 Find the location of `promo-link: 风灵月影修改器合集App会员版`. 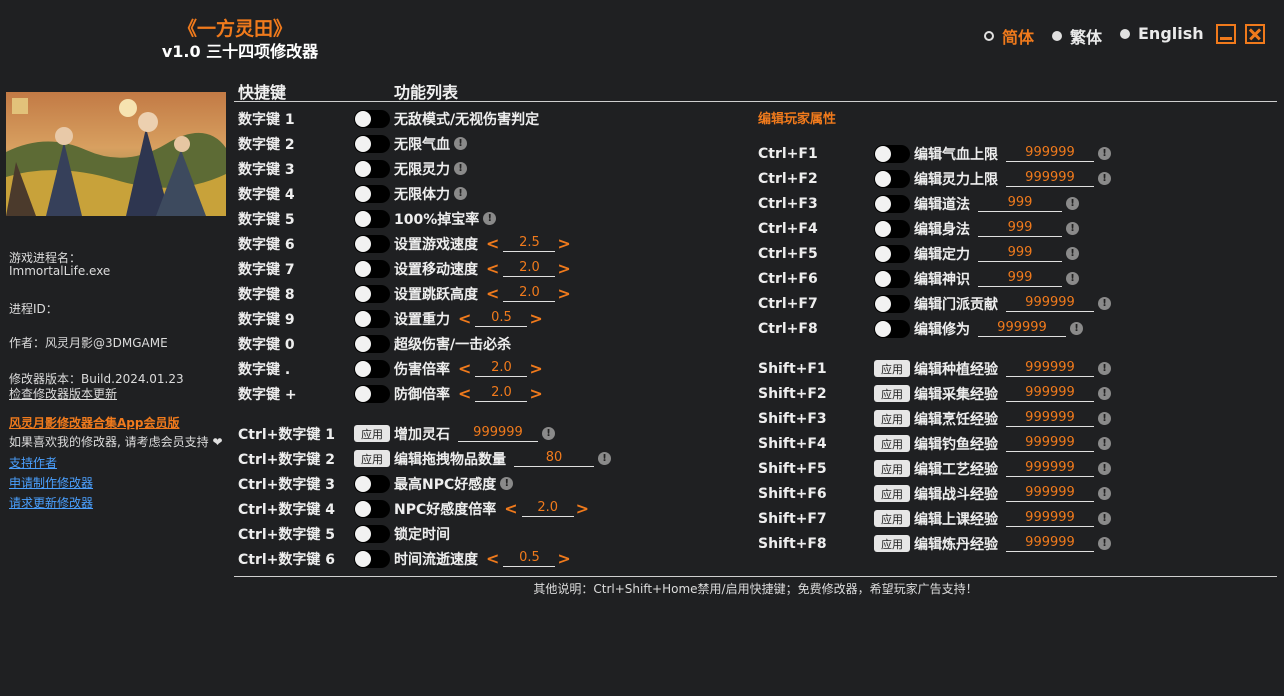

promo-link: 风灵月影修改器合集App会员版 is located at coordinates (94, 422).